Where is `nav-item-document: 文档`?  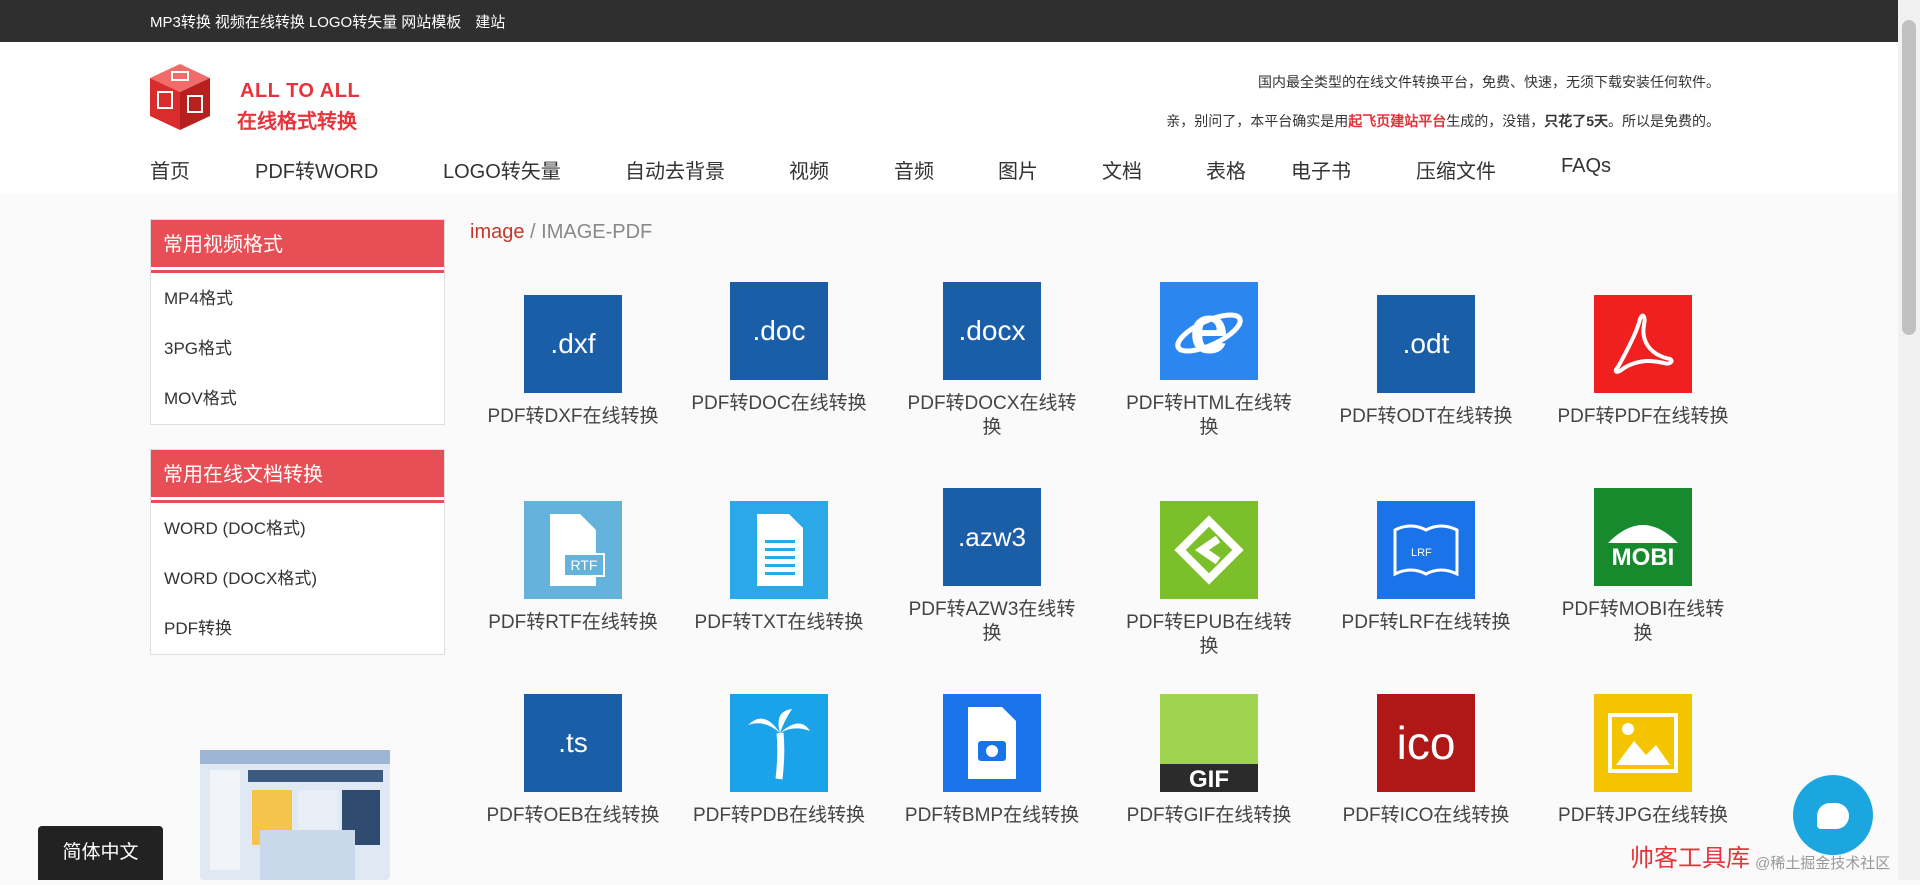 nav-item-document: 文档 is located at coordinates (1154, 169).